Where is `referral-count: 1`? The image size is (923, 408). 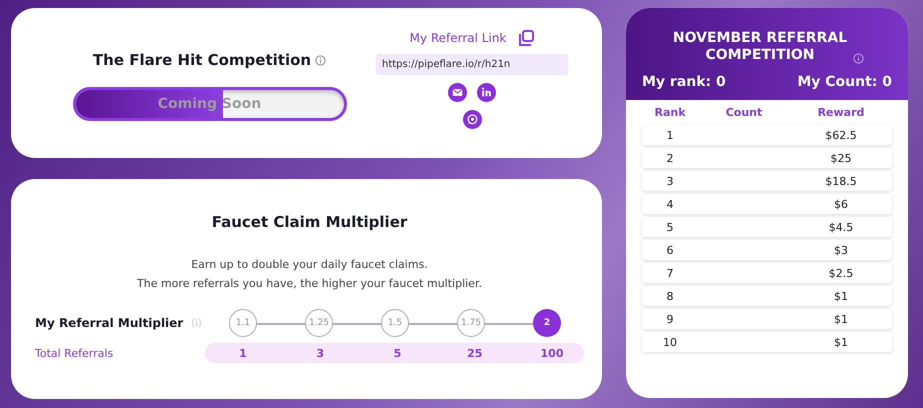
referral-count: 1 is located at coordinates (243, 353).